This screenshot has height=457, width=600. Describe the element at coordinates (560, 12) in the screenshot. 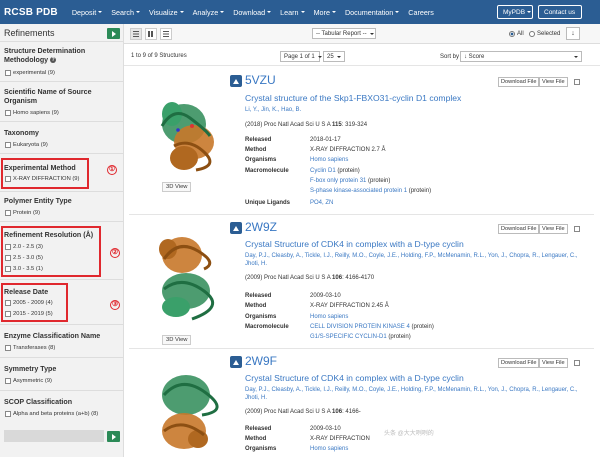

I see `contact-us-button: Contact us` at that location.